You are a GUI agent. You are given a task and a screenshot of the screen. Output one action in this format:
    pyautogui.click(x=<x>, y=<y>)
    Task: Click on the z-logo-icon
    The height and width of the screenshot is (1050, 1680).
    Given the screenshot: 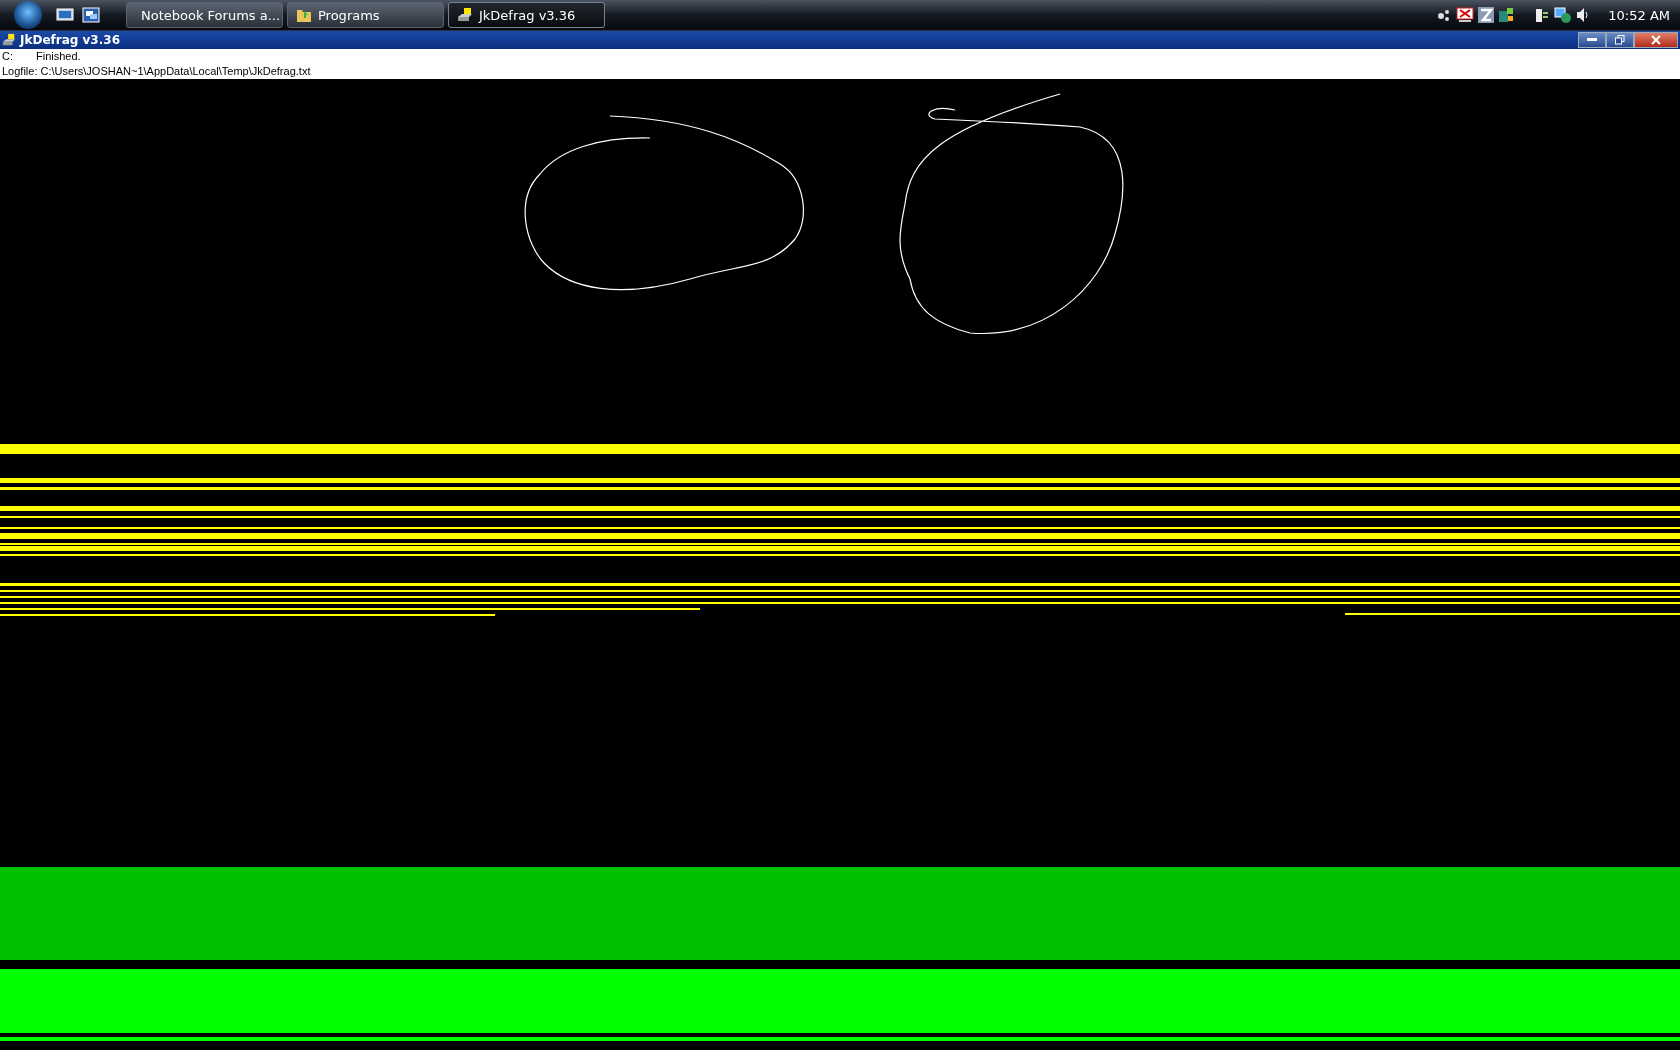 What is the action you would take?
    pyautogui.click(x=1486, y=15)
    